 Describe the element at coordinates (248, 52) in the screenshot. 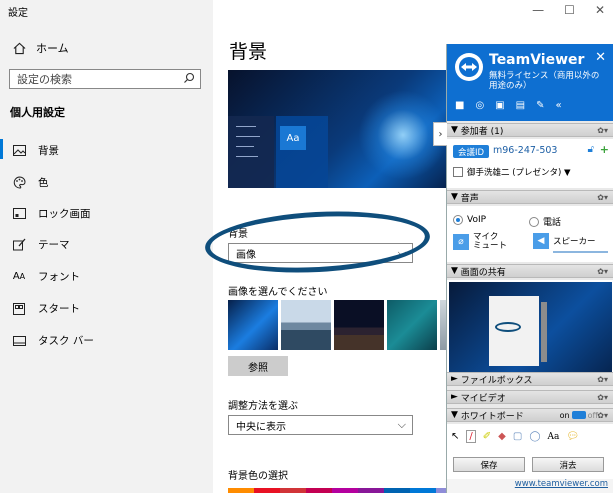

I see `page-title: 背景` at that location.